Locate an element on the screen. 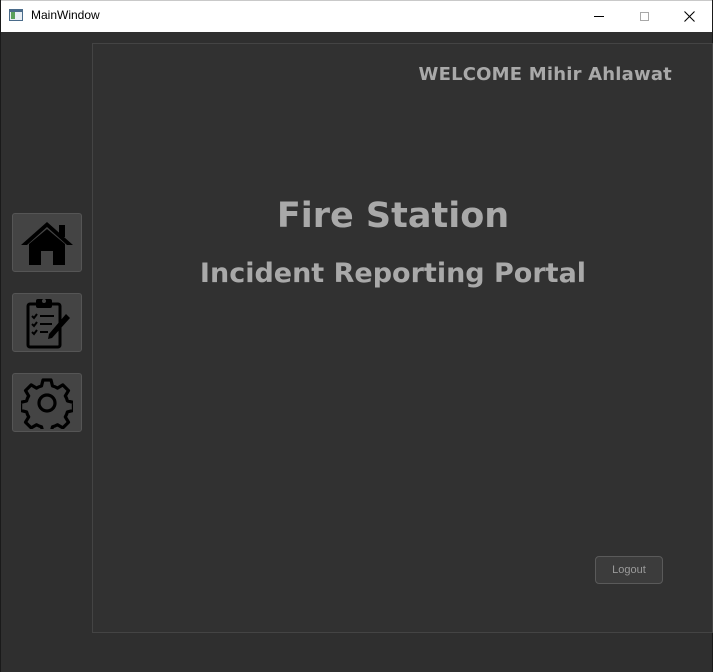  minimize-button is located at coordinates (599, 16).